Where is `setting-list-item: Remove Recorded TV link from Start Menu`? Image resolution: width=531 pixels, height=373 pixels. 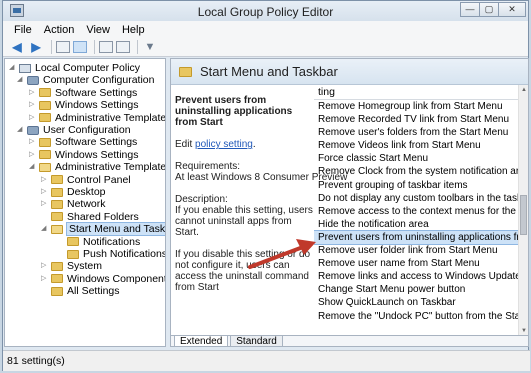 setting-list-item: Remove Recorded TV link from Start Menu is located at coordinates (416, 119).